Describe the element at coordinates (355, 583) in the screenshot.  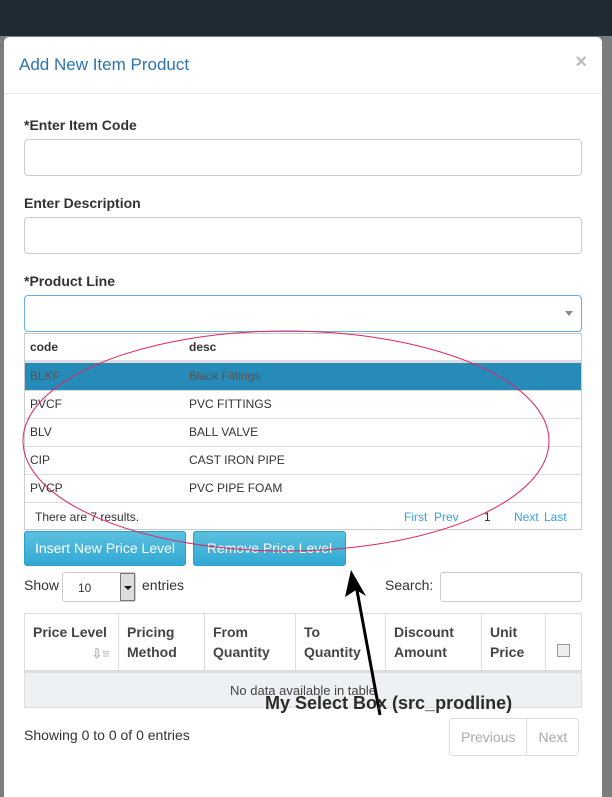
I see `arrow-icon` at that location.